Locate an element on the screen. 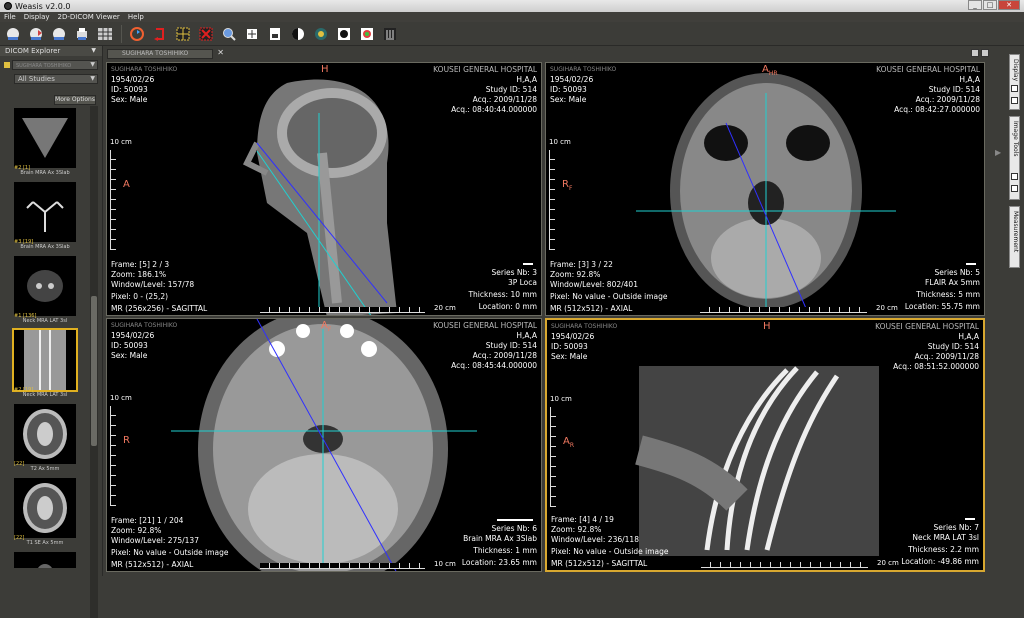  zoom-icon is located at coordinates (229, 34).